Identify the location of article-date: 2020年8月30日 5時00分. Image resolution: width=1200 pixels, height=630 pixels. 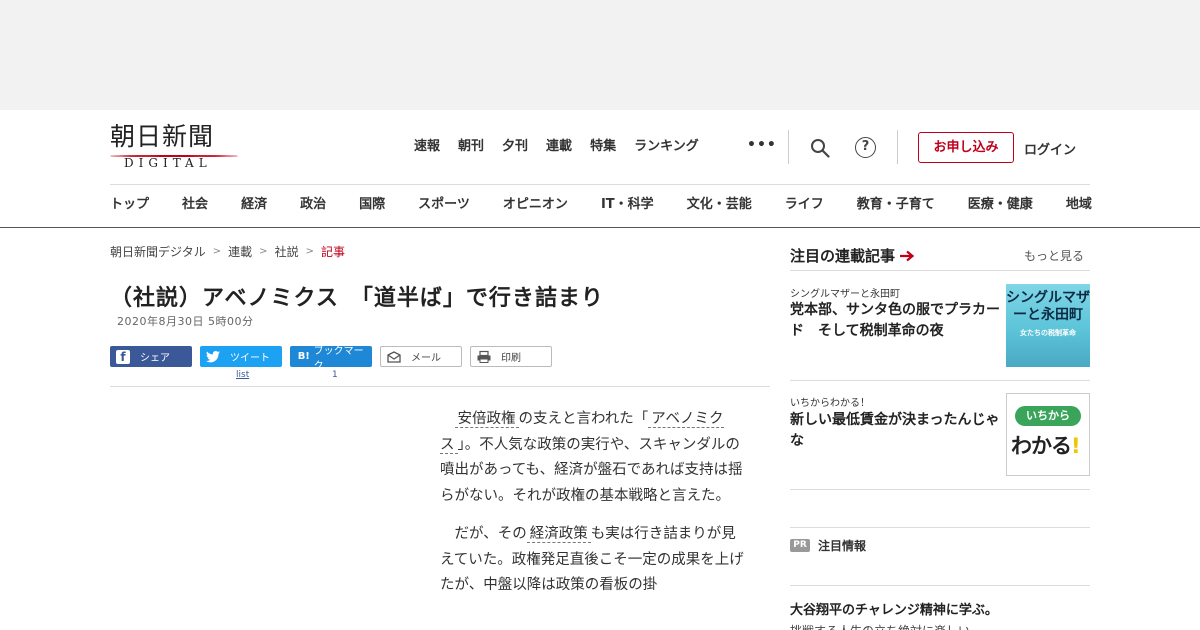
(185, 321).